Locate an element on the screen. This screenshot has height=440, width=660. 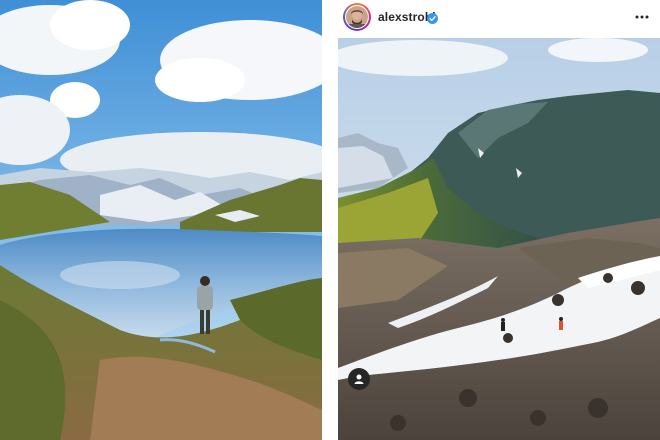
verified-badge-icon is located at coordinates (432, 17).